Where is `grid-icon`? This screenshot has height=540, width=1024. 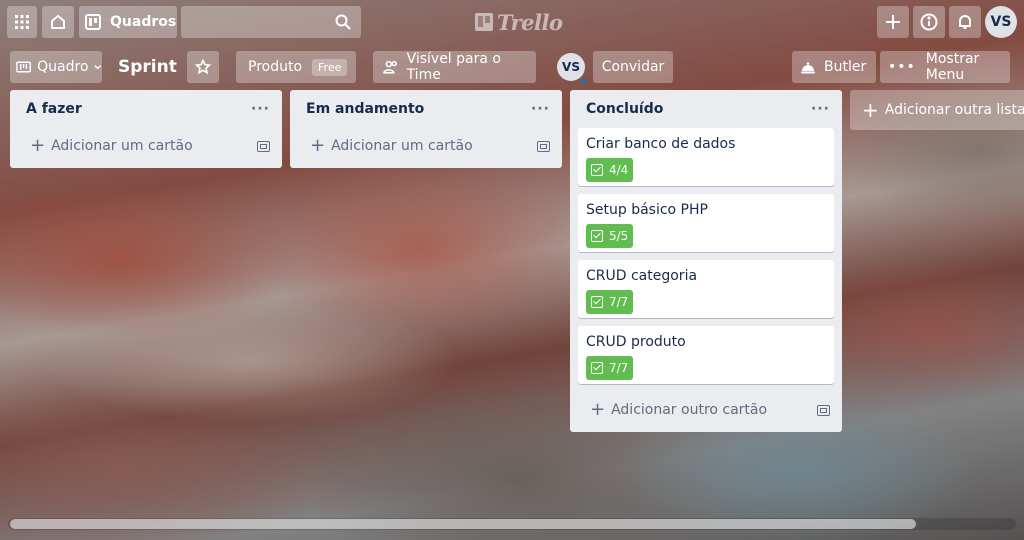
grid-icon is located at coordinates (22, 22).